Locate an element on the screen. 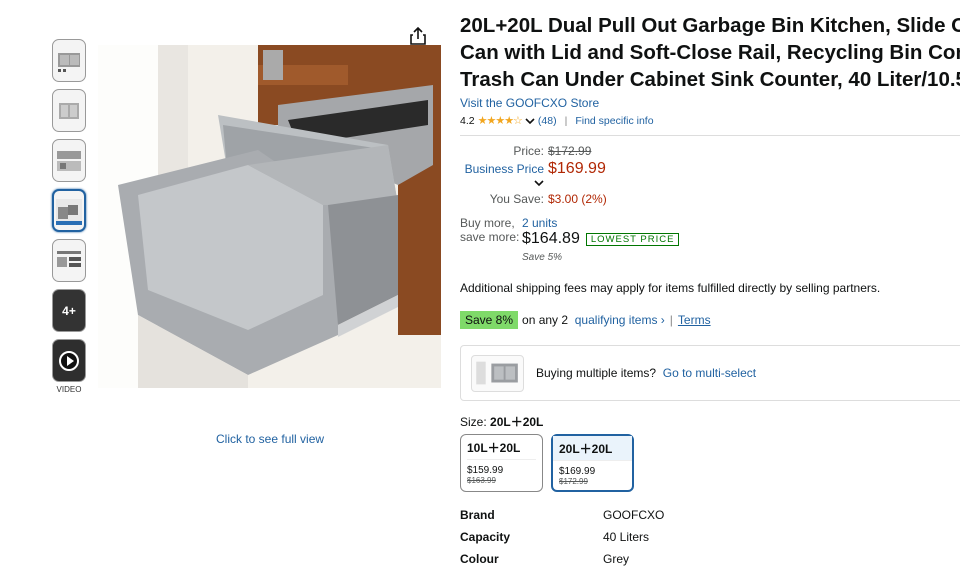 The height and width of the screenshot is (570, 960). units-link: 2 units is located at coordinates (600, 223).